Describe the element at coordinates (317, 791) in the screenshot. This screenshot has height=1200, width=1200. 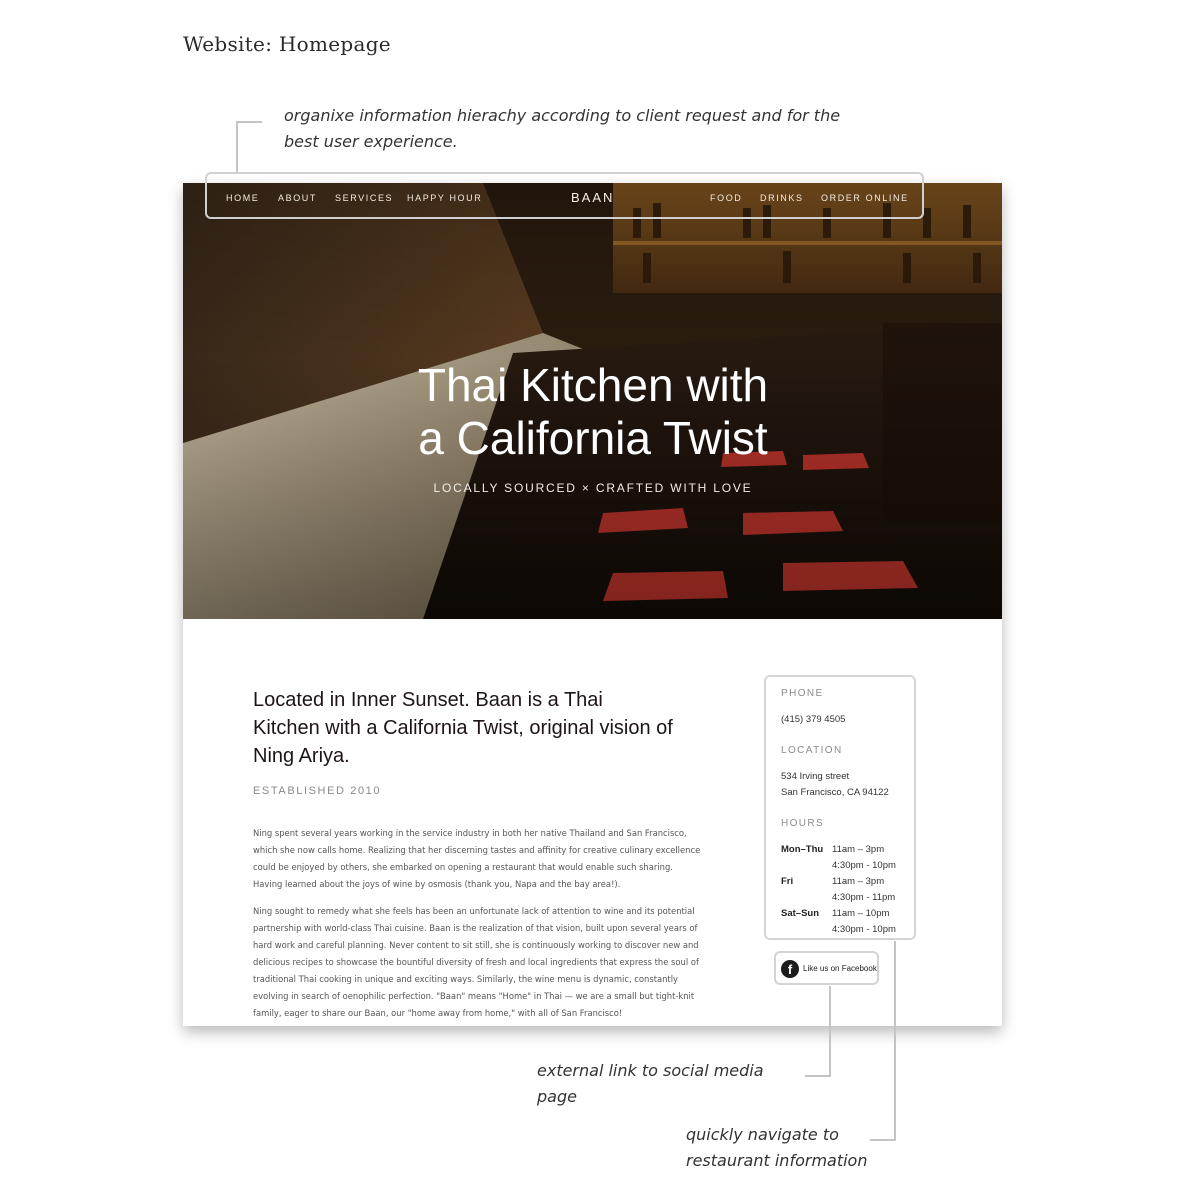
I see `established-label: ESTABLISHED 2010` at that location.